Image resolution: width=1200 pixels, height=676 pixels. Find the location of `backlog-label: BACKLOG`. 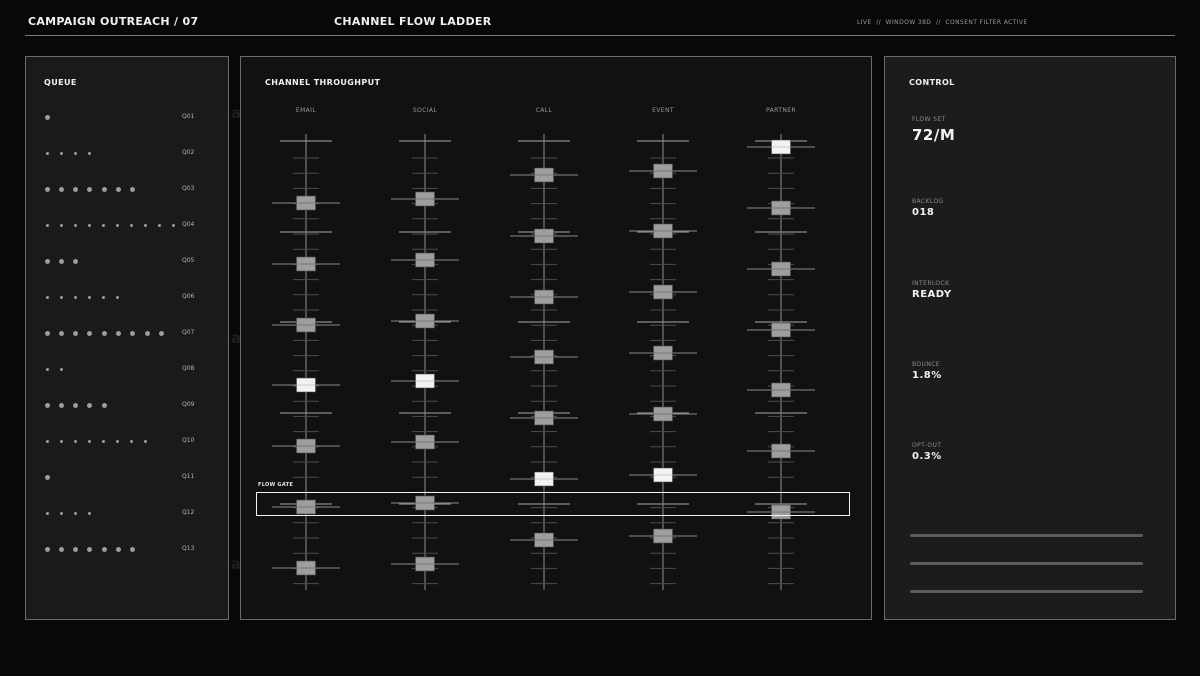

backlog-label: BACKLOG is located at coordinates (928, 201).